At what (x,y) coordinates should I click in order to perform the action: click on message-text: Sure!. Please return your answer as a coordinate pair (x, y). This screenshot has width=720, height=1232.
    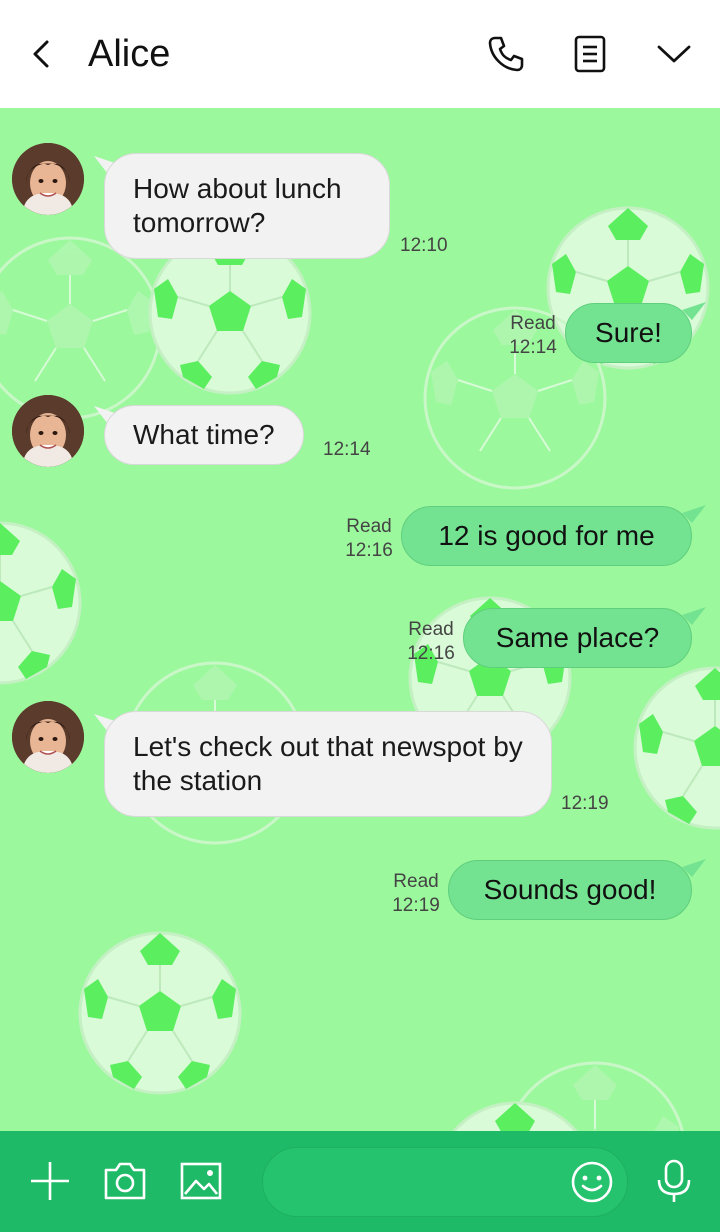
    Looking at the image, I should click on (628, 332).